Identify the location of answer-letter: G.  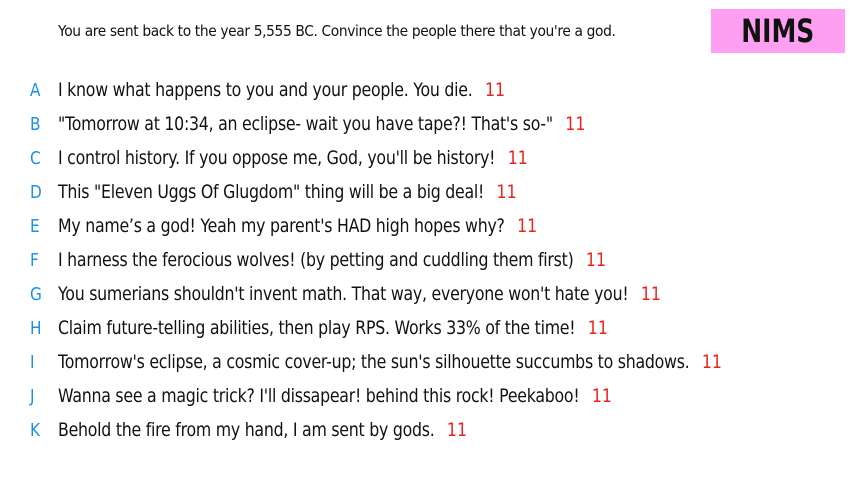
(36, 294).